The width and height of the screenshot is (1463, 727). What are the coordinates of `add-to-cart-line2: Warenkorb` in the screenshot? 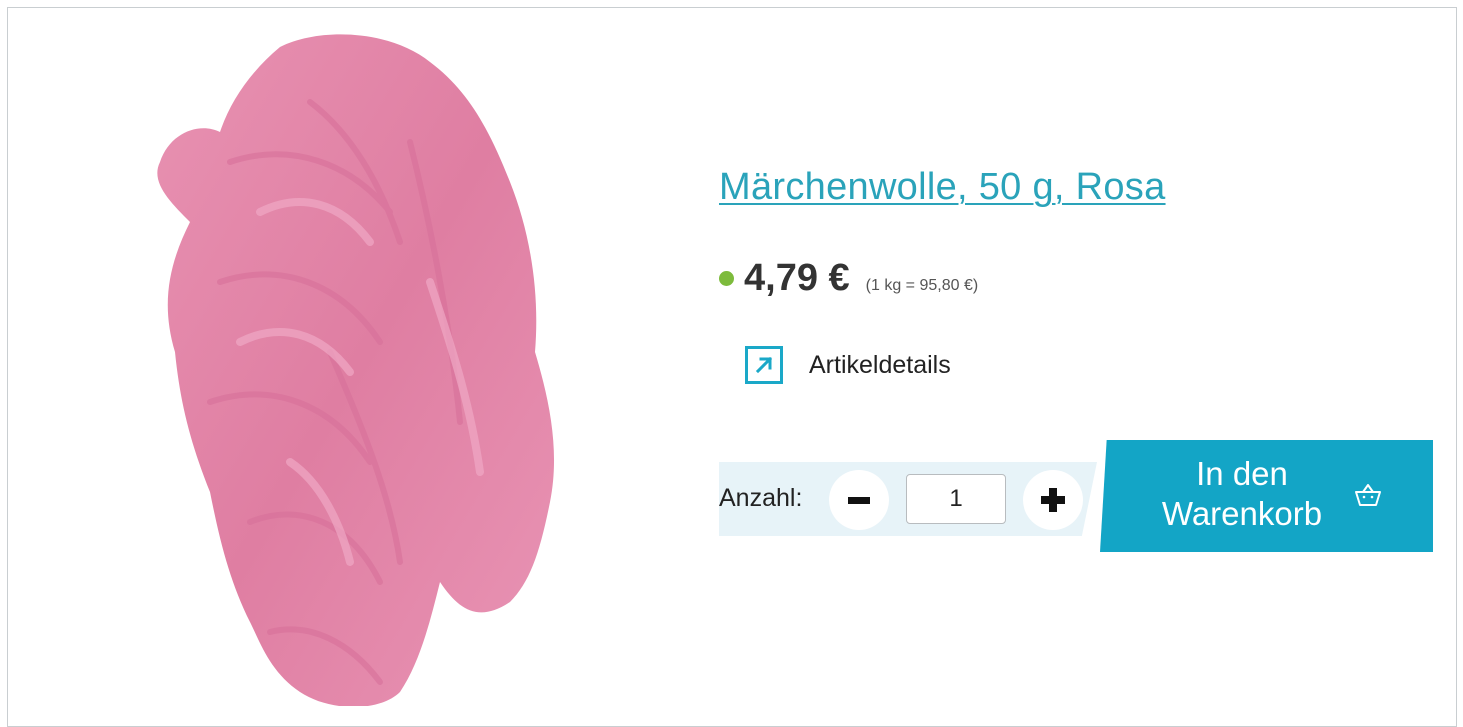 It's located at (1242, 513).